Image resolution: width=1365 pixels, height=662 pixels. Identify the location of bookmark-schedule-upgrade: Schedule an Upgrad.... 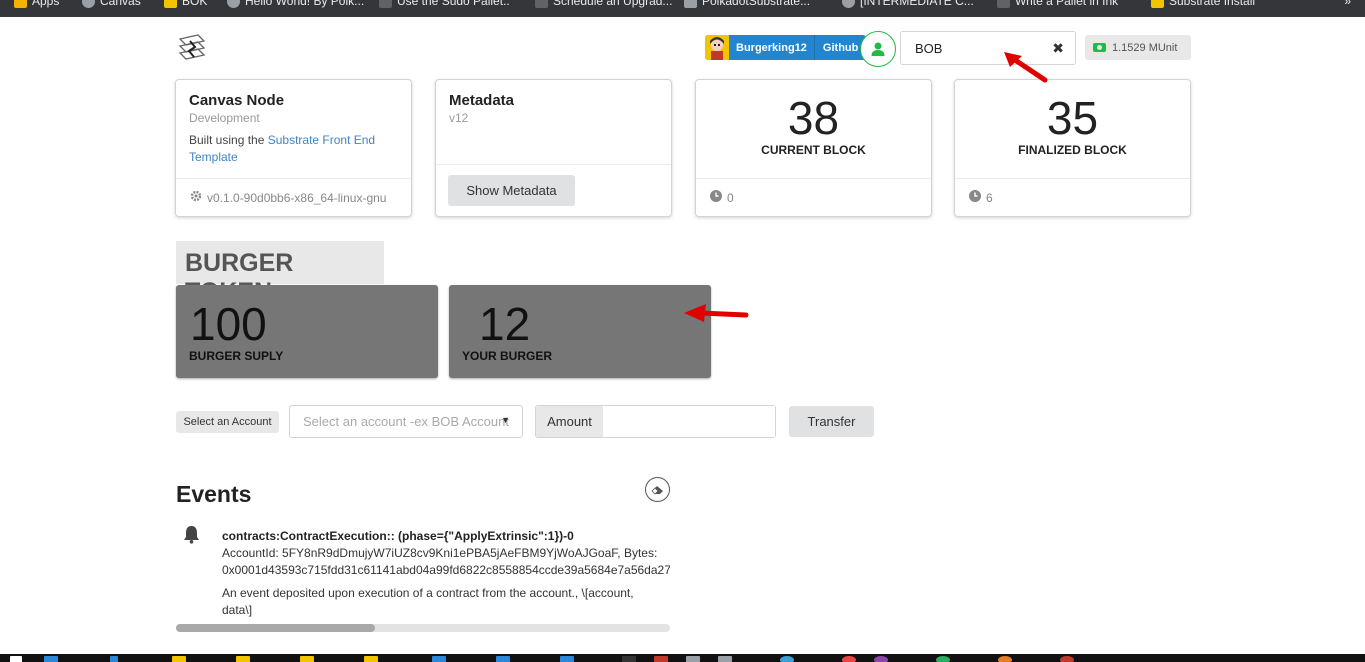
(603, 4).